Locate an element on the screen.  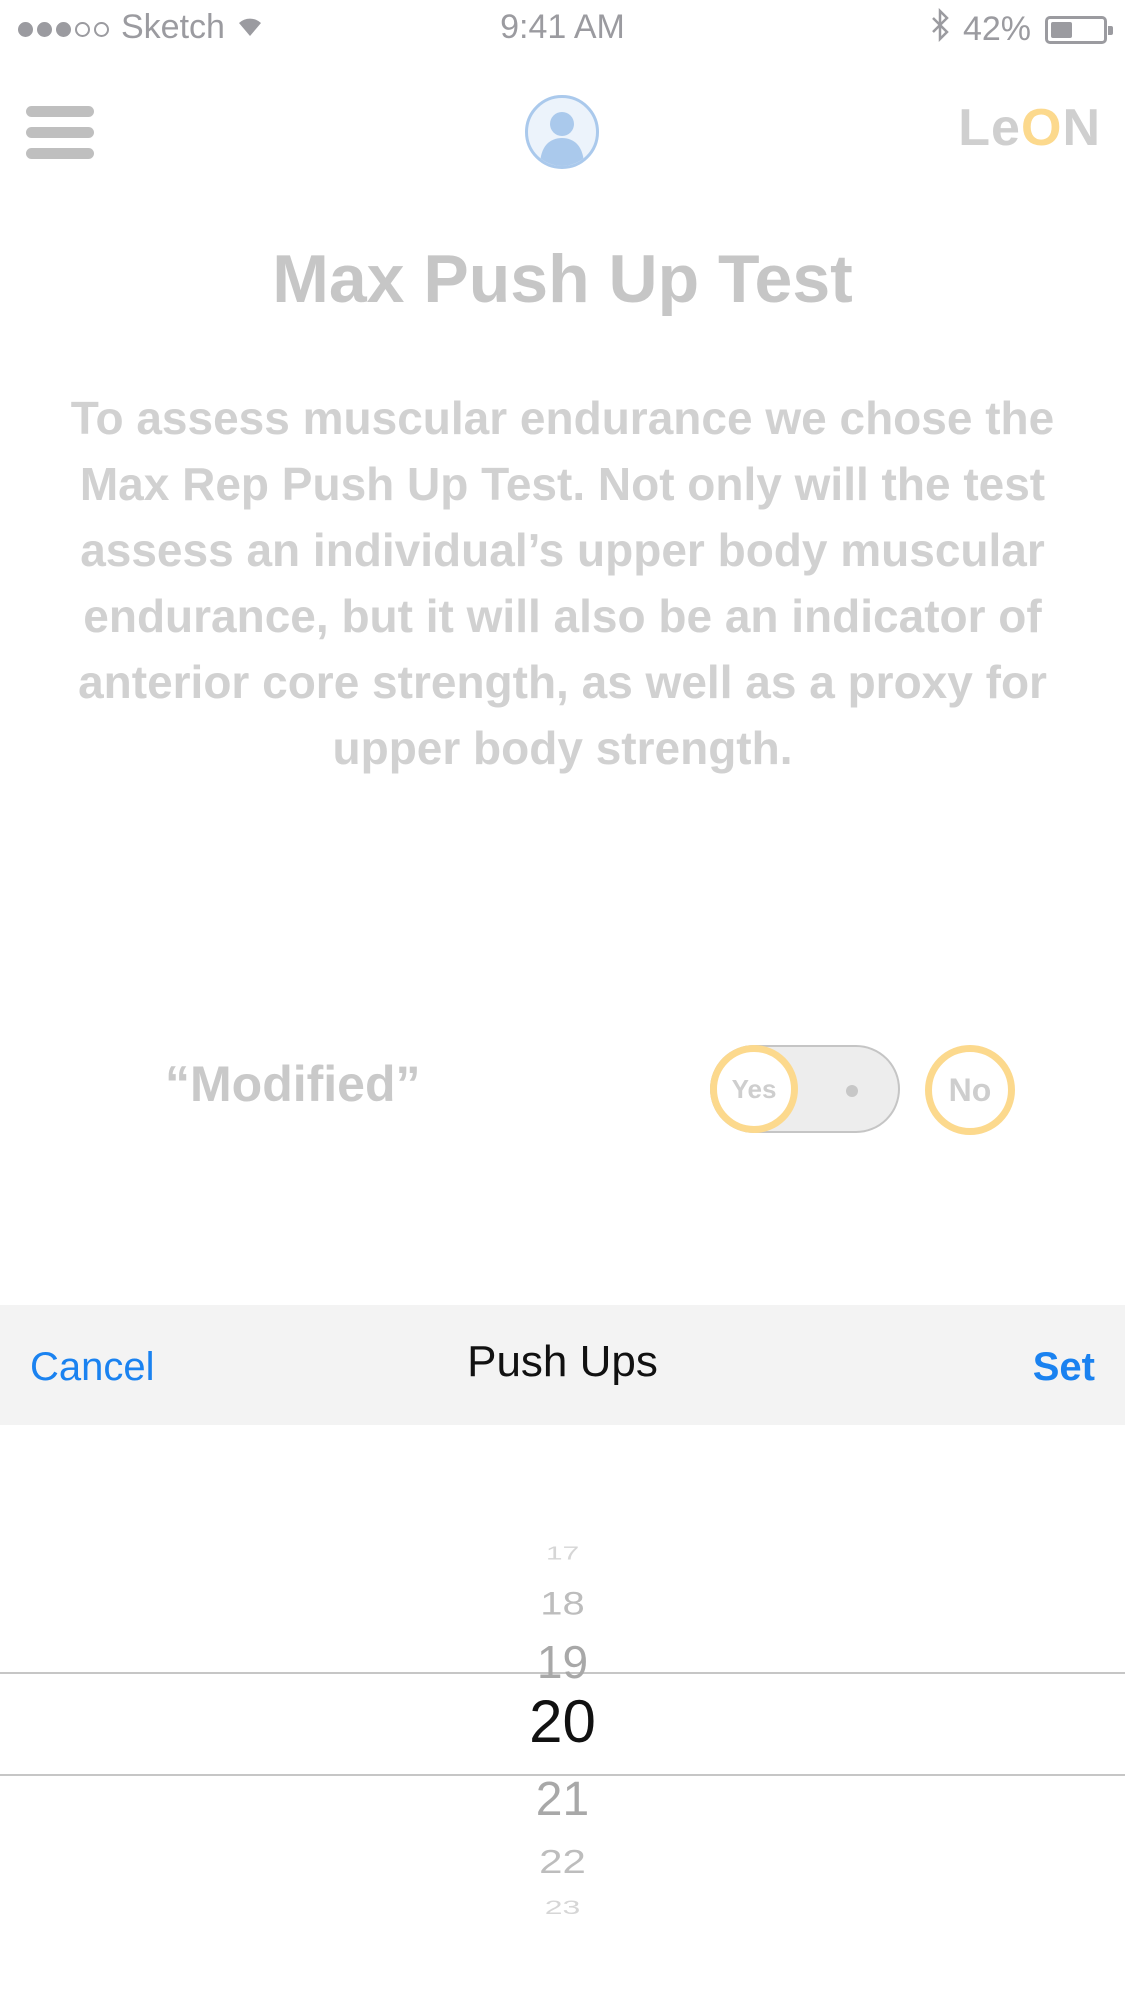
picker-toolbar: Cancel Push Ups Set is located at coordinates (562, 1365).